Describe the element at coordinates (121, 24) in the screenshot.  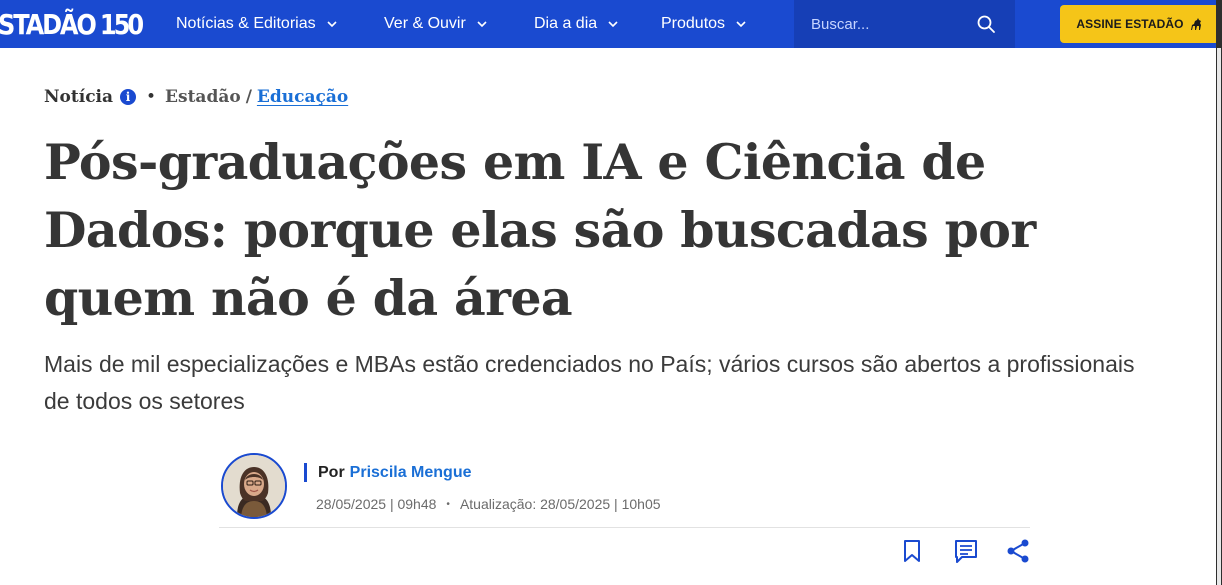
I see `logo-number: 150` at that location.